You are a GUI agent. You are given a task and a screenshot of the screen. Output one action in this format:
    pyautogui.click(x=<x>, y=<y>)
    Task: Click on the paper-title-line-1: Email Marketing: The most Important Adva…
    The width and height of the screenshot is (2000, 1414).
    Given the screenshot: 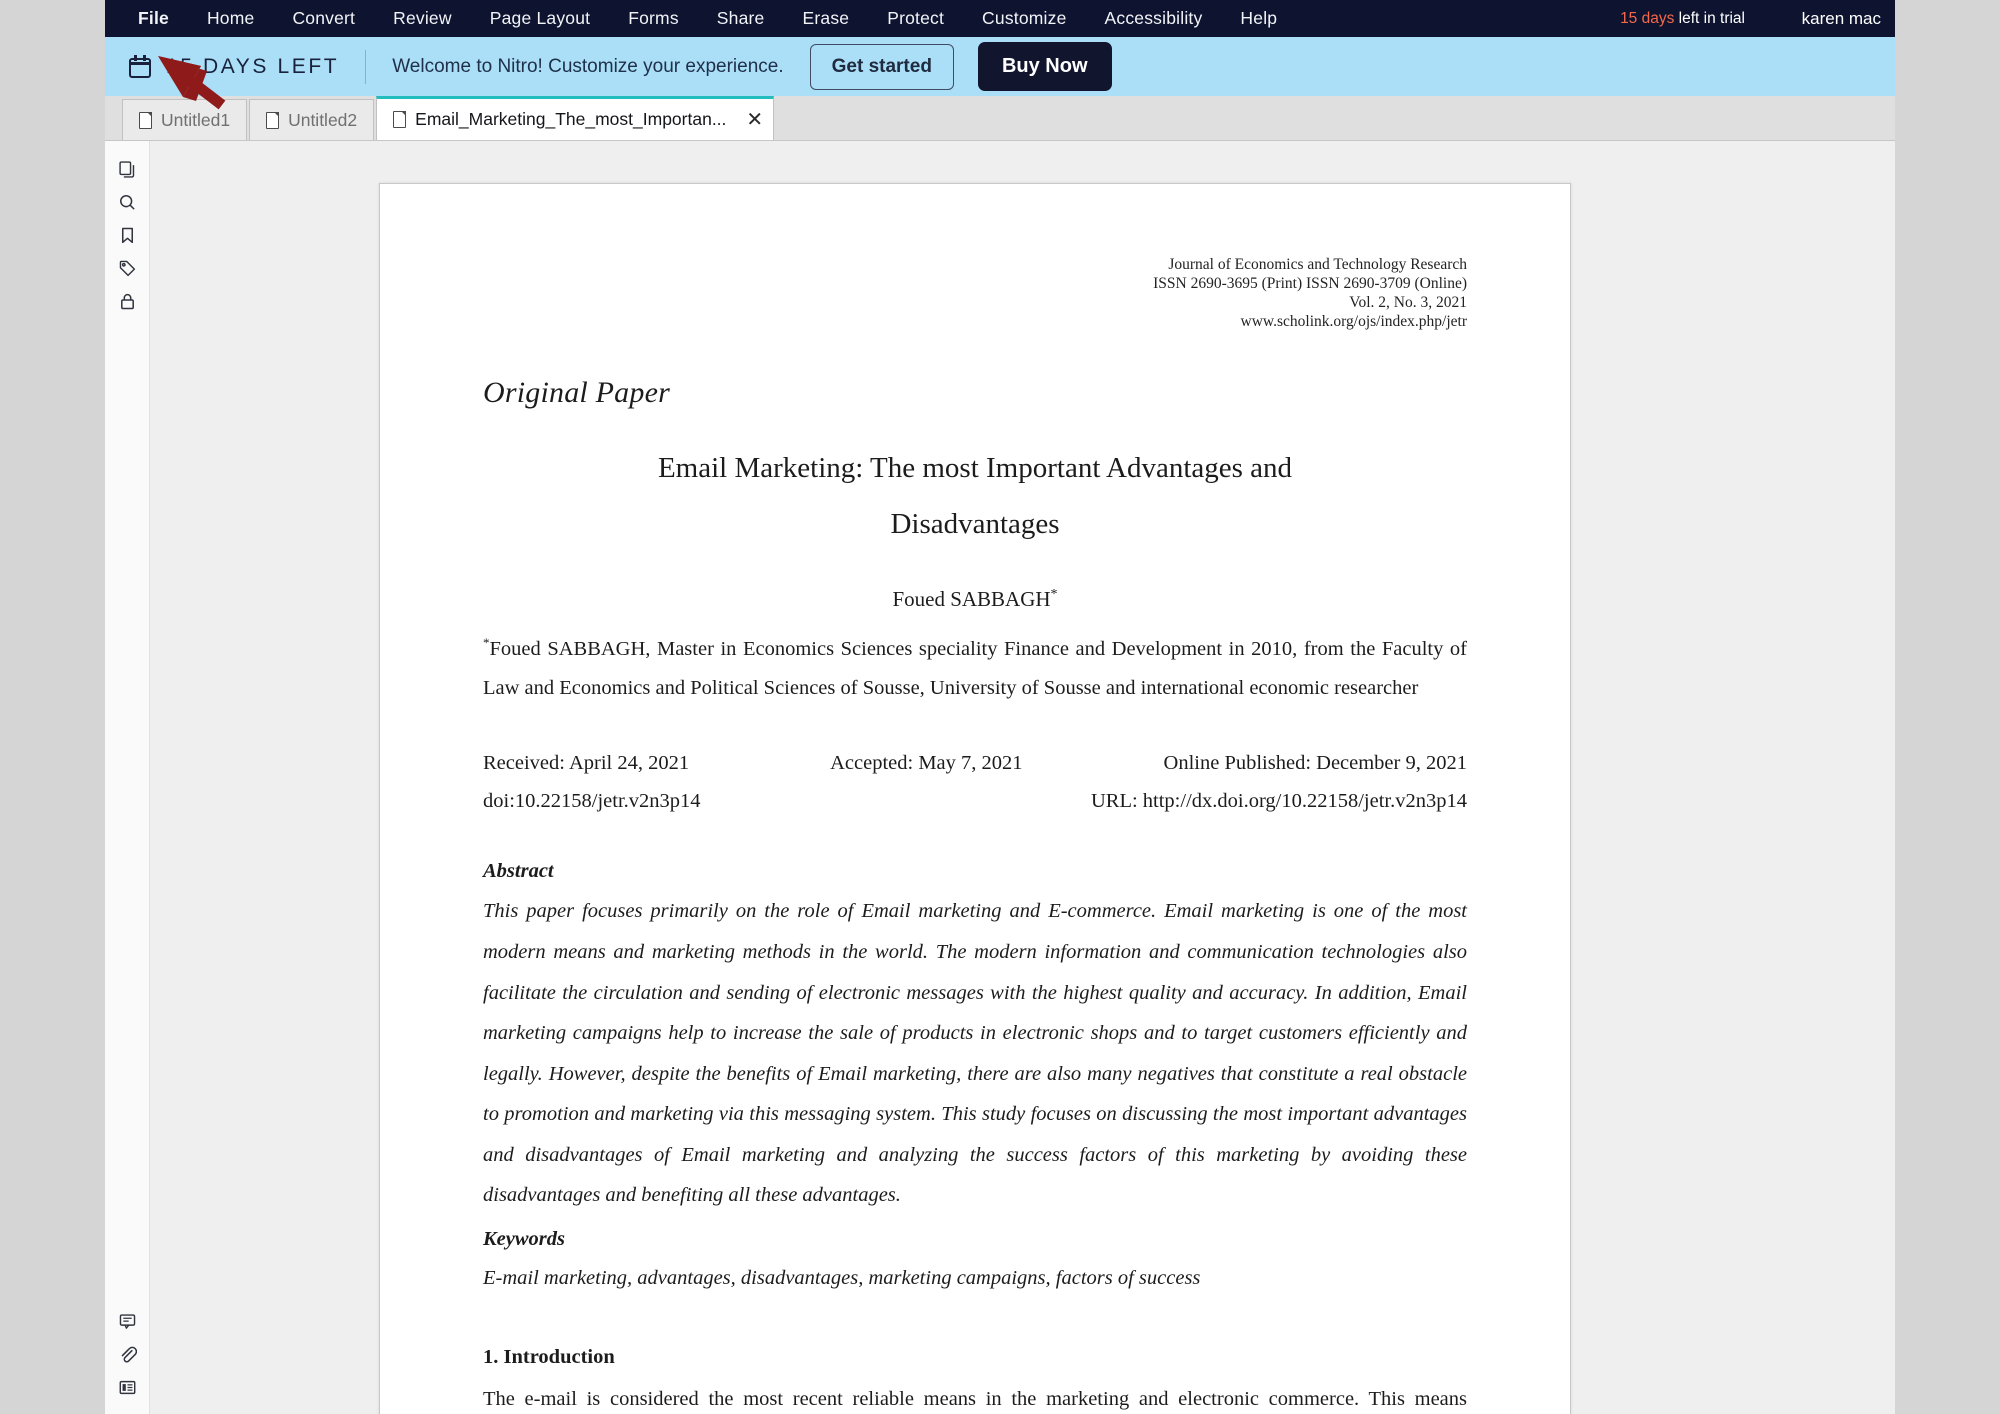 What is the action you would take?
    pyautogui.click(x=975, y=467)
    